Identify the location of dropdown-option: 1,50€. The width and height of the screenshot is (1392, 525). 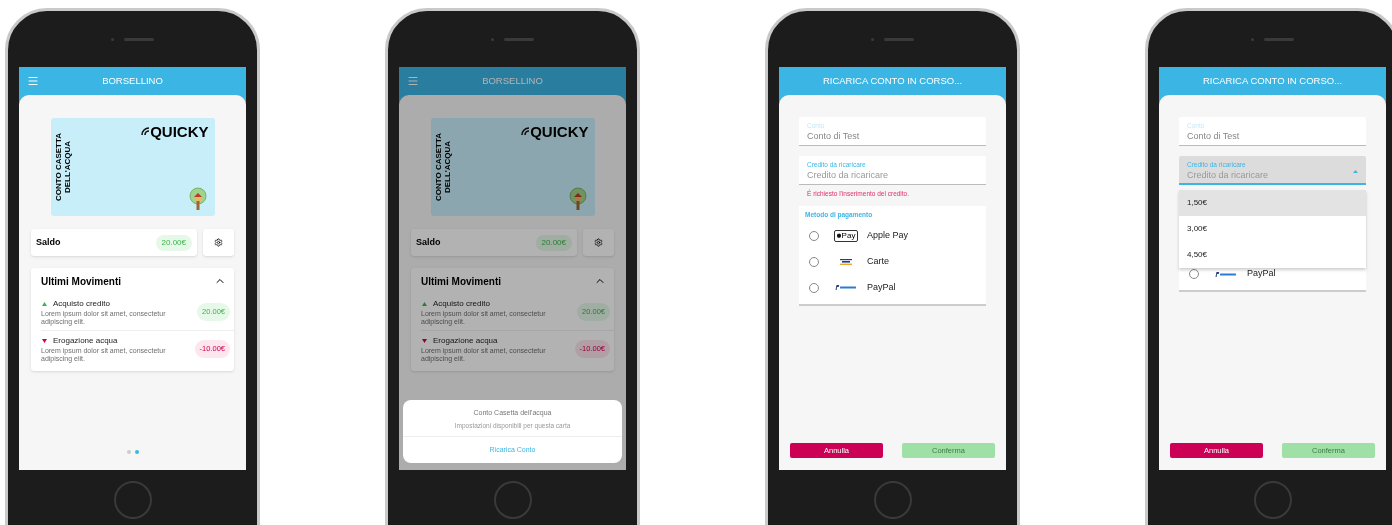
(1272, 203).